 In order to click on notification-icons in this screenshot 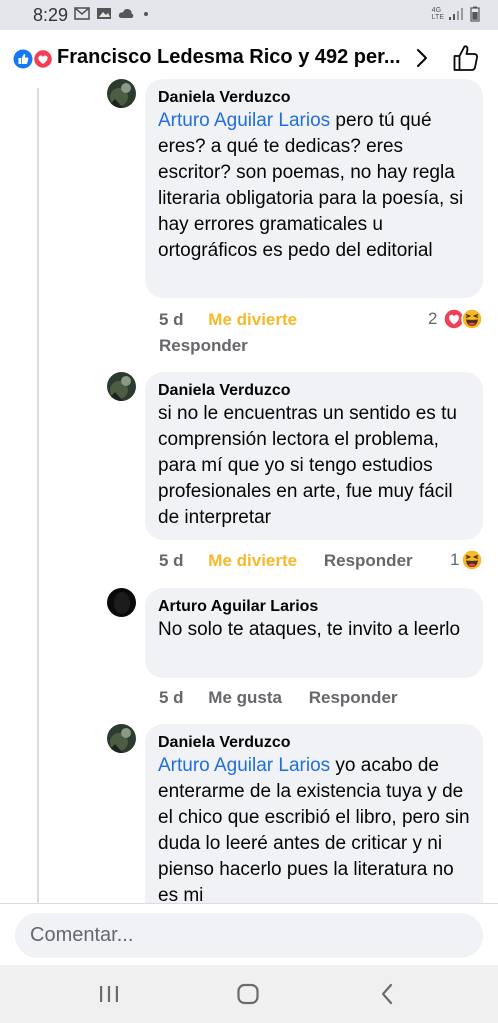, I will do `click(111, 13)`.